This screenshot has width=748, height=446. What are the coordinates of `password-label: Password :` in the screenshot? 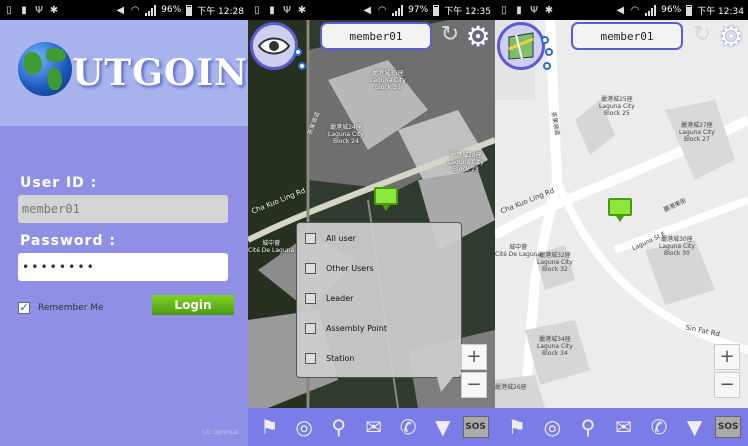 It's located at (68, 241).